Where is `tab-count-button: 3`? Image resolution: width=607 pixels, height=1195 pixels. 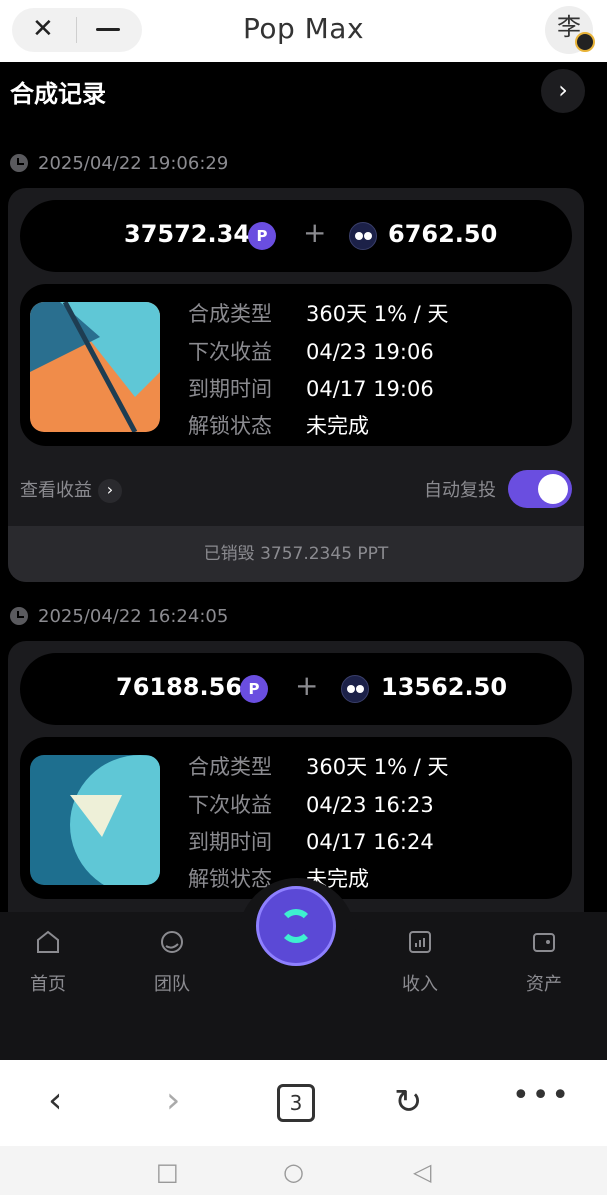
tab-count-button: 3 is located at coordinates (296, 1103).